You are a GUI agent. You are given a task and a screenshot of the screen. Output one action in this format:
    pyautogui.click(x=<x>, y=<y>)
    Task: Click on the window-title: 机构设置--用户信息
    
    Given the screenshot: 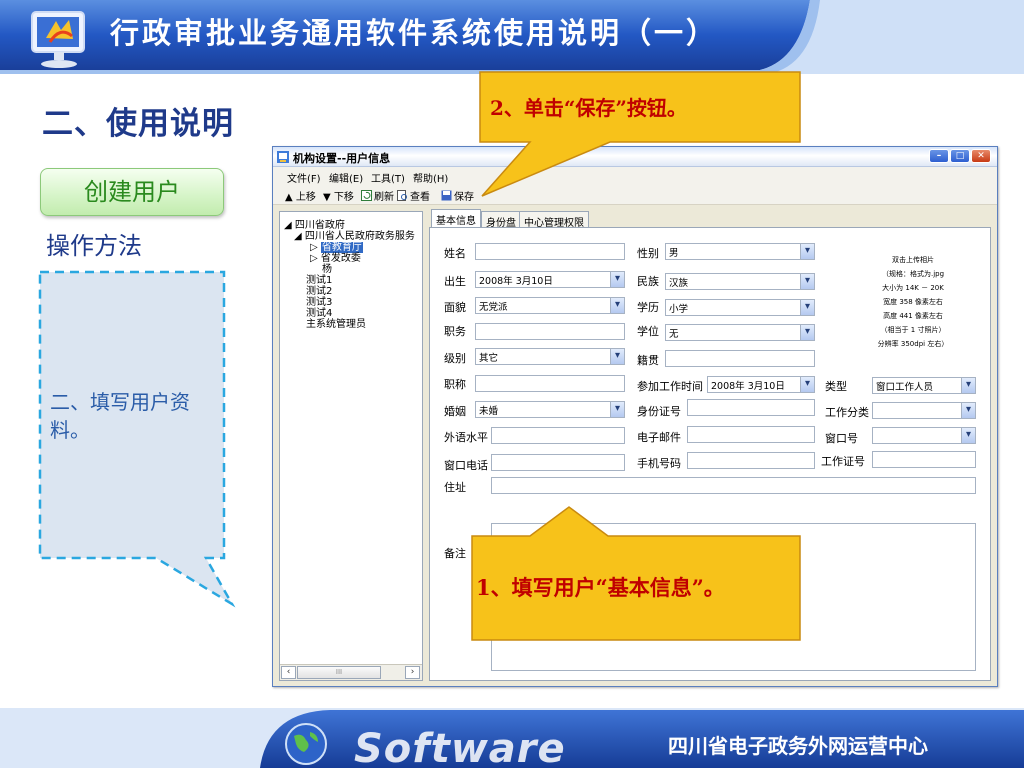 What is the action you would take?
    pyautogui.click(x=342, y=158)
    